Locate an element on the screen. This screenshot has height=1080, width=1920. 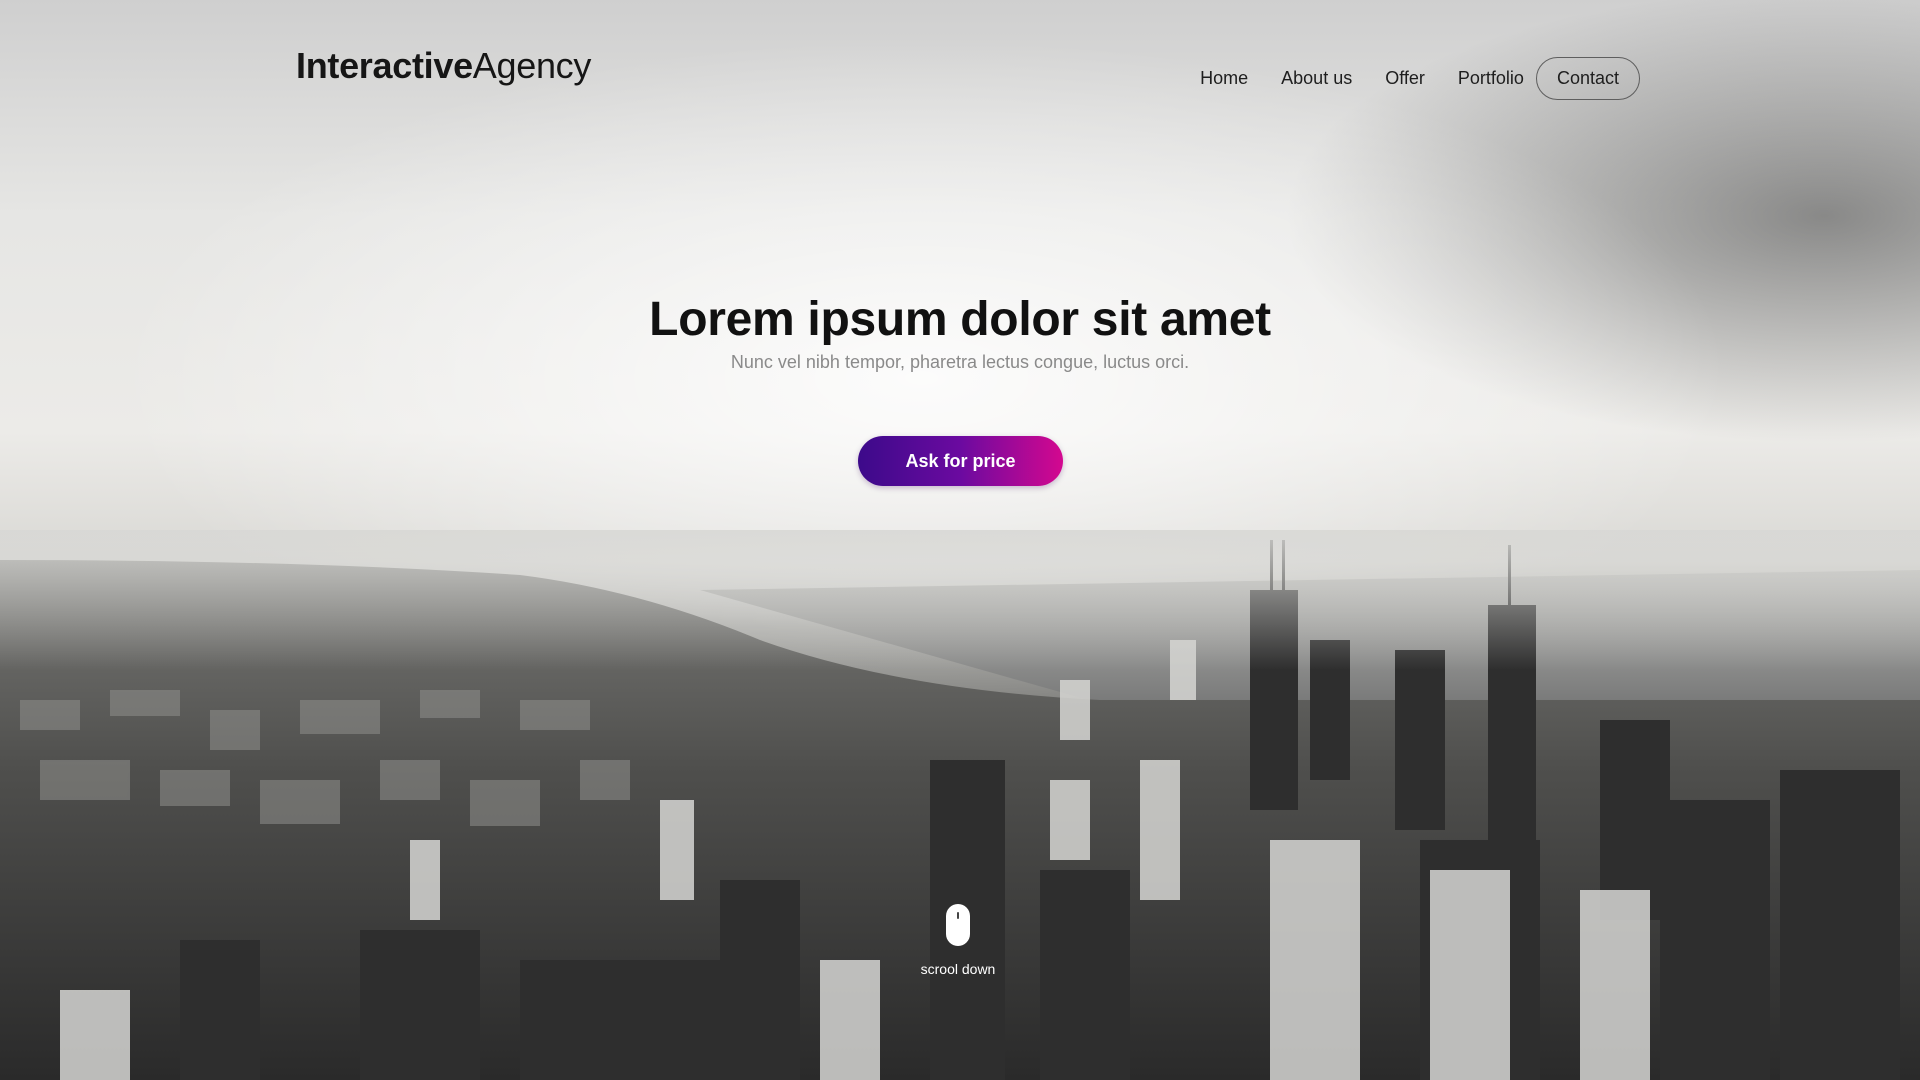
hero-title: Lorem ipsum dolor sit amet is located at coordinates (960, 319).